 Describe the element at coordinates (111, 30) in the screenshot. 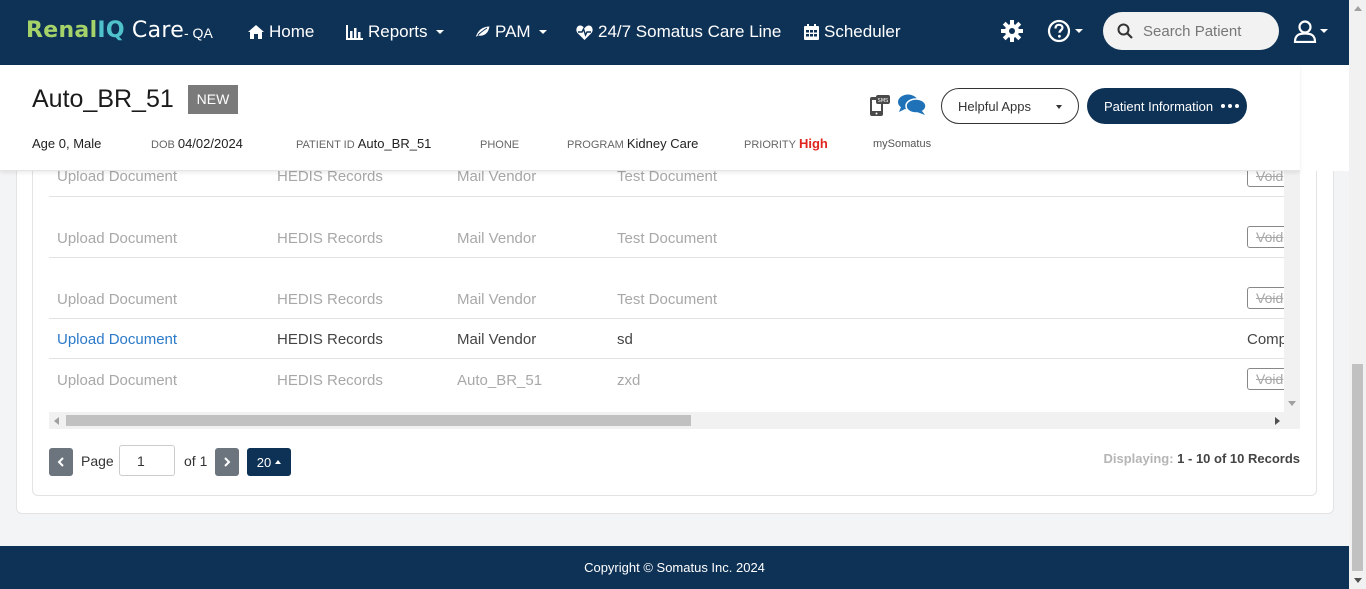

I see `brand-part-iq: IQ` at that location.